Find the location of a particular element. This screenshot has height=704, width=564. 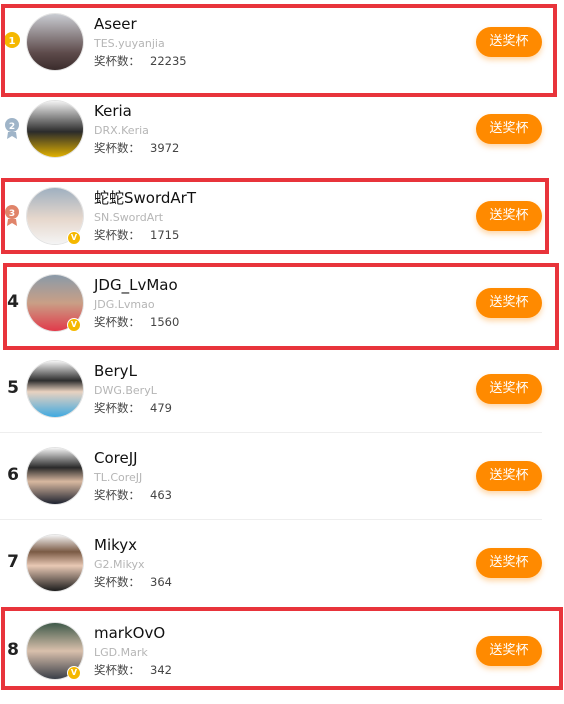

cup-value: 1560 is located at coordinates (165, 322).